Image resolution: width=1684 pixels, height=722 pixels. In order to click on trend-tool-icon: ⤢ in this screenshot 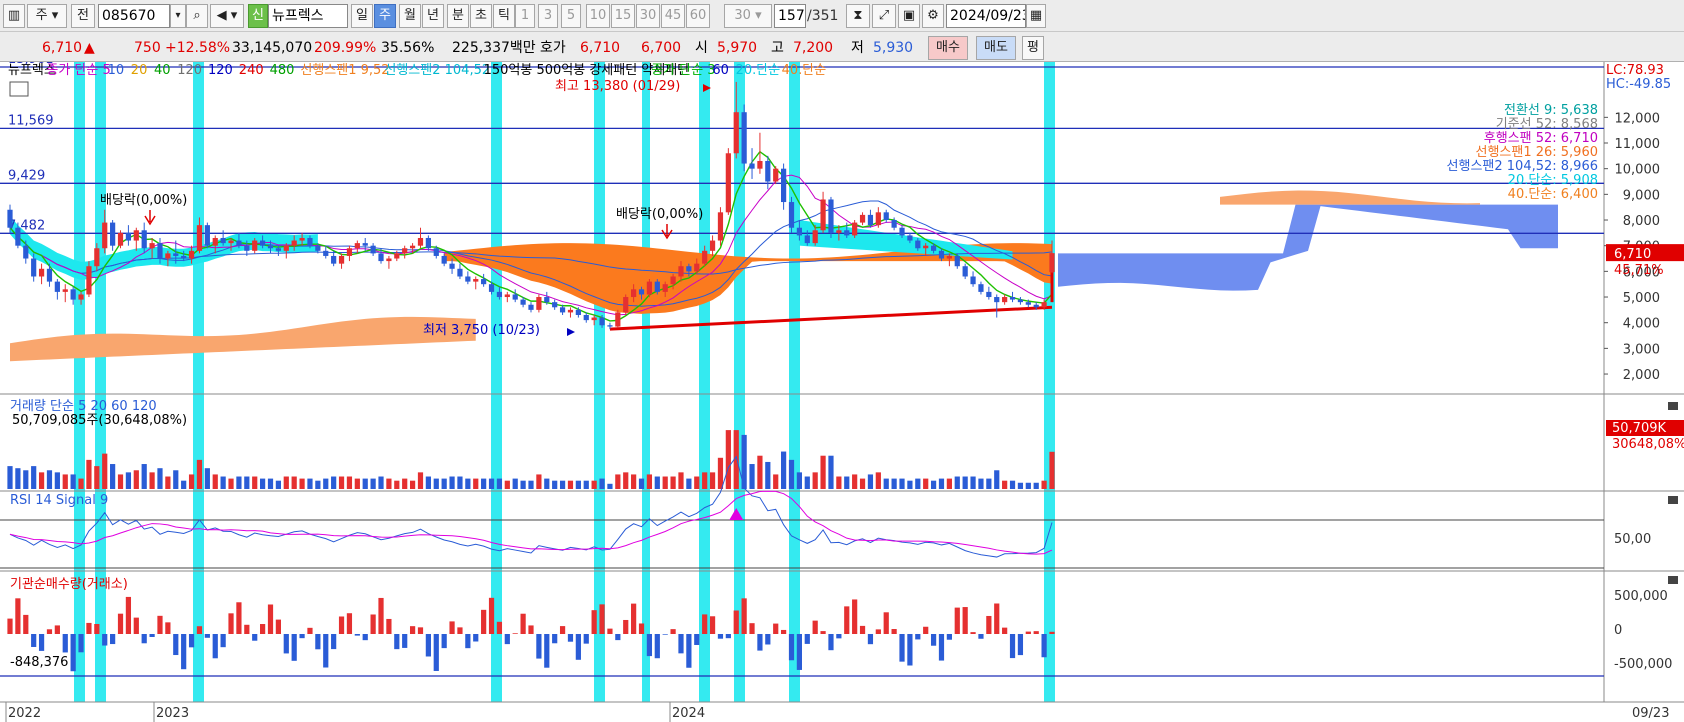, I will do `click(884, 16)`.